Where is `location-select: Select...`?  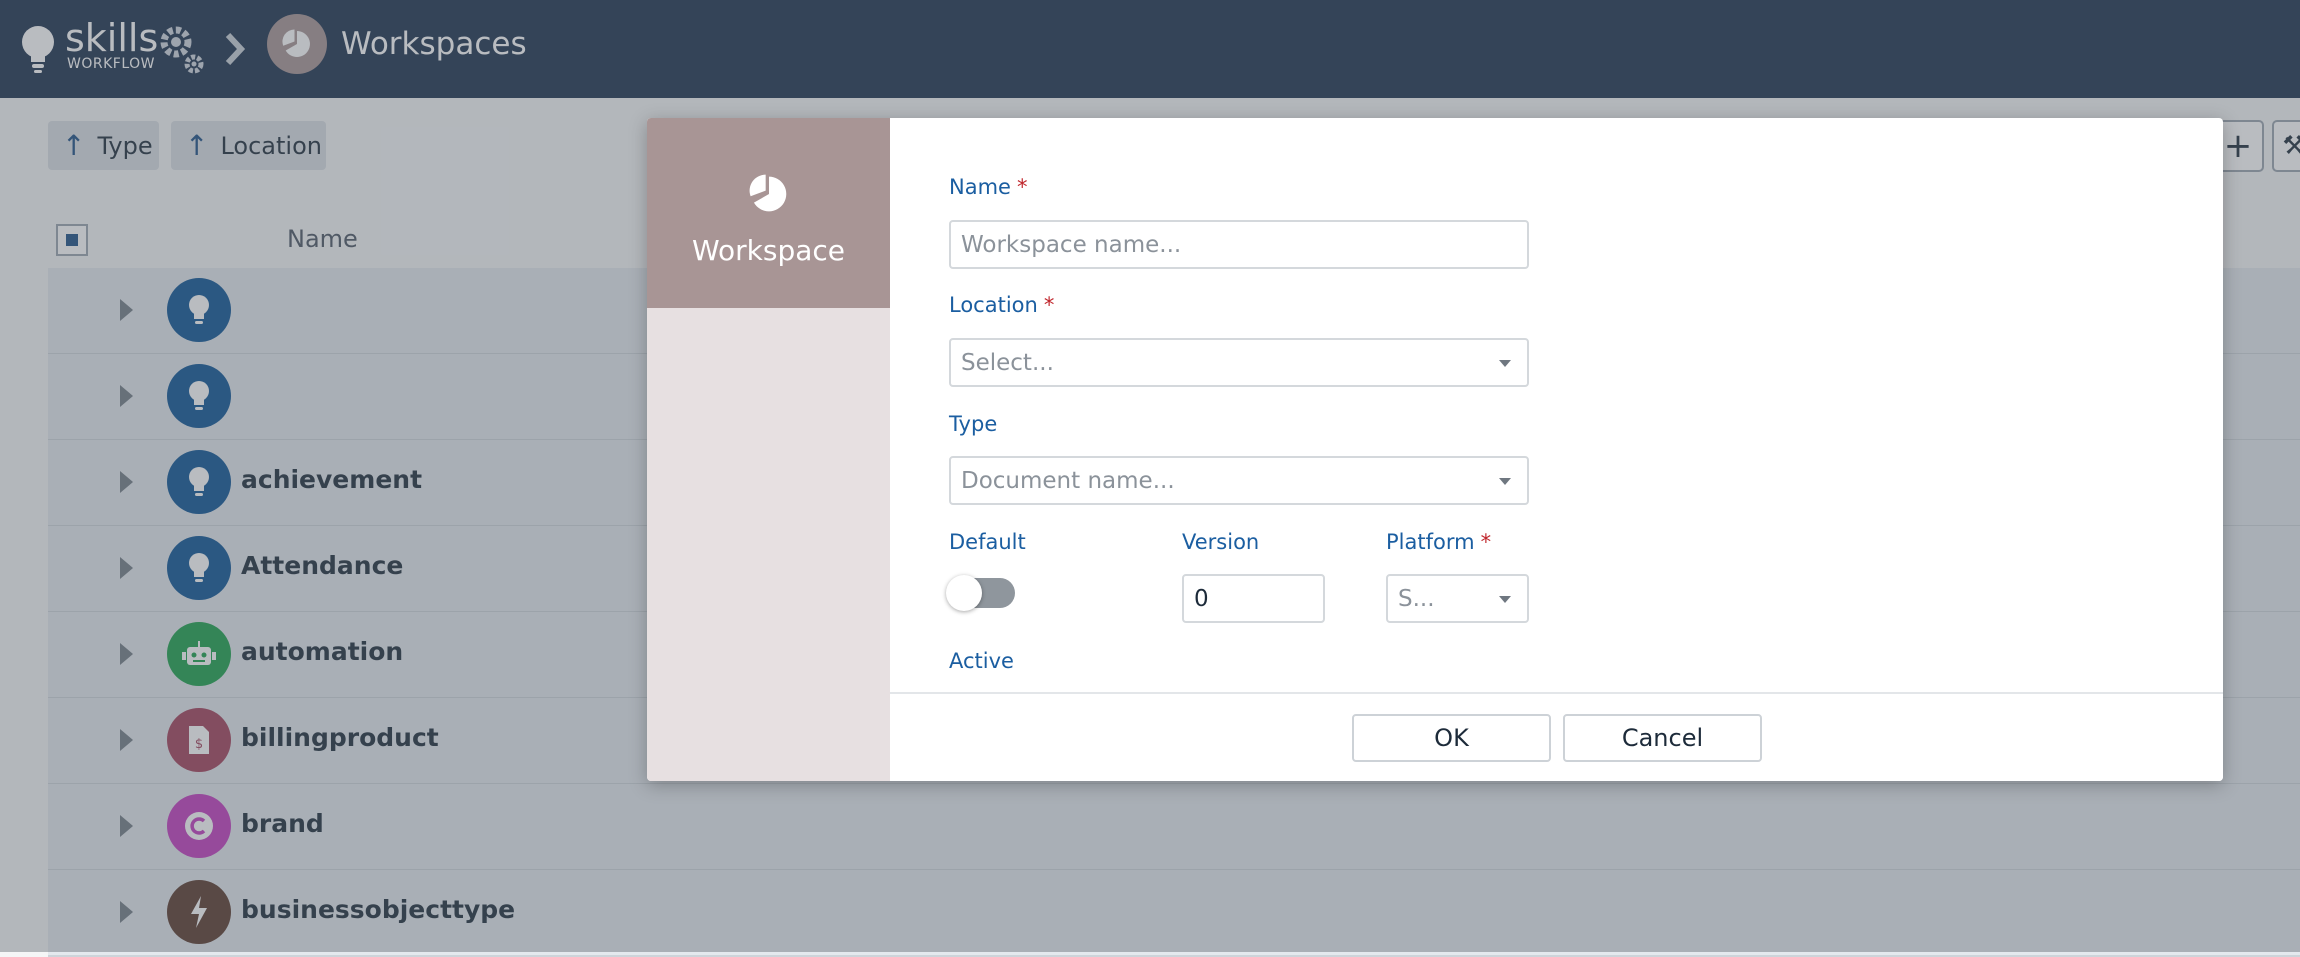
location-select: Select... is located at coordinates (1239, 362).